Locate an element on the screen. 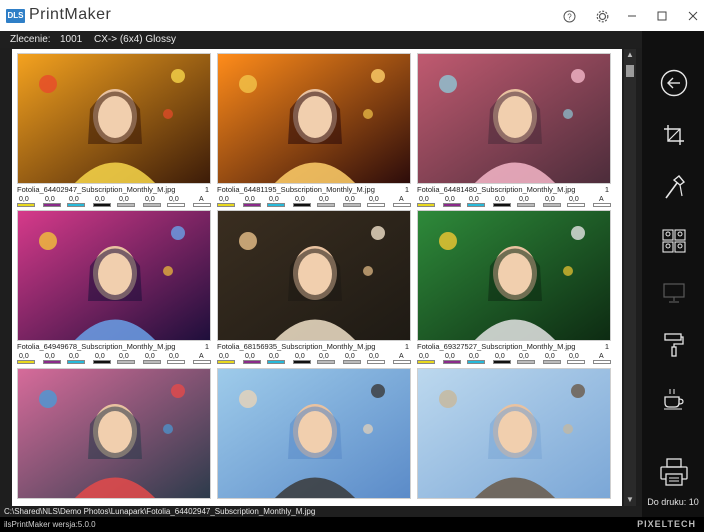 The image size is (704, 532). tools-icon is located at coordinates (674, 187).